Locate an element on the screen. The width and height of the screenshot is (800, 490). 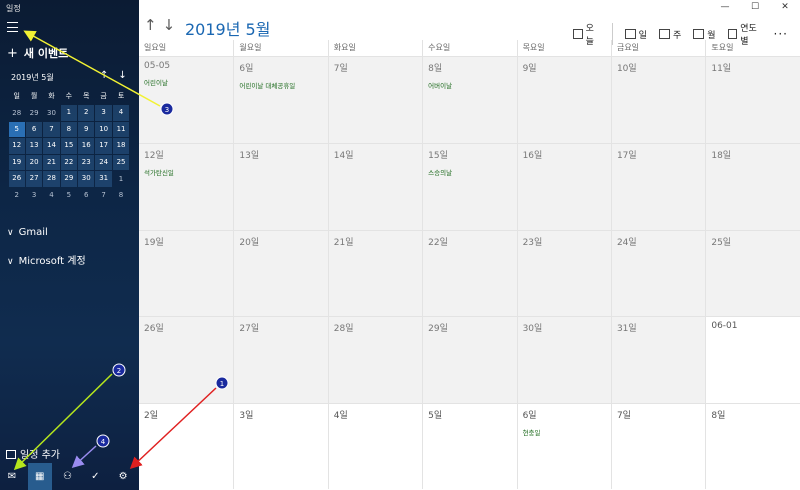
mini-calendar-day: 25 is located at coordinates (121, 162).